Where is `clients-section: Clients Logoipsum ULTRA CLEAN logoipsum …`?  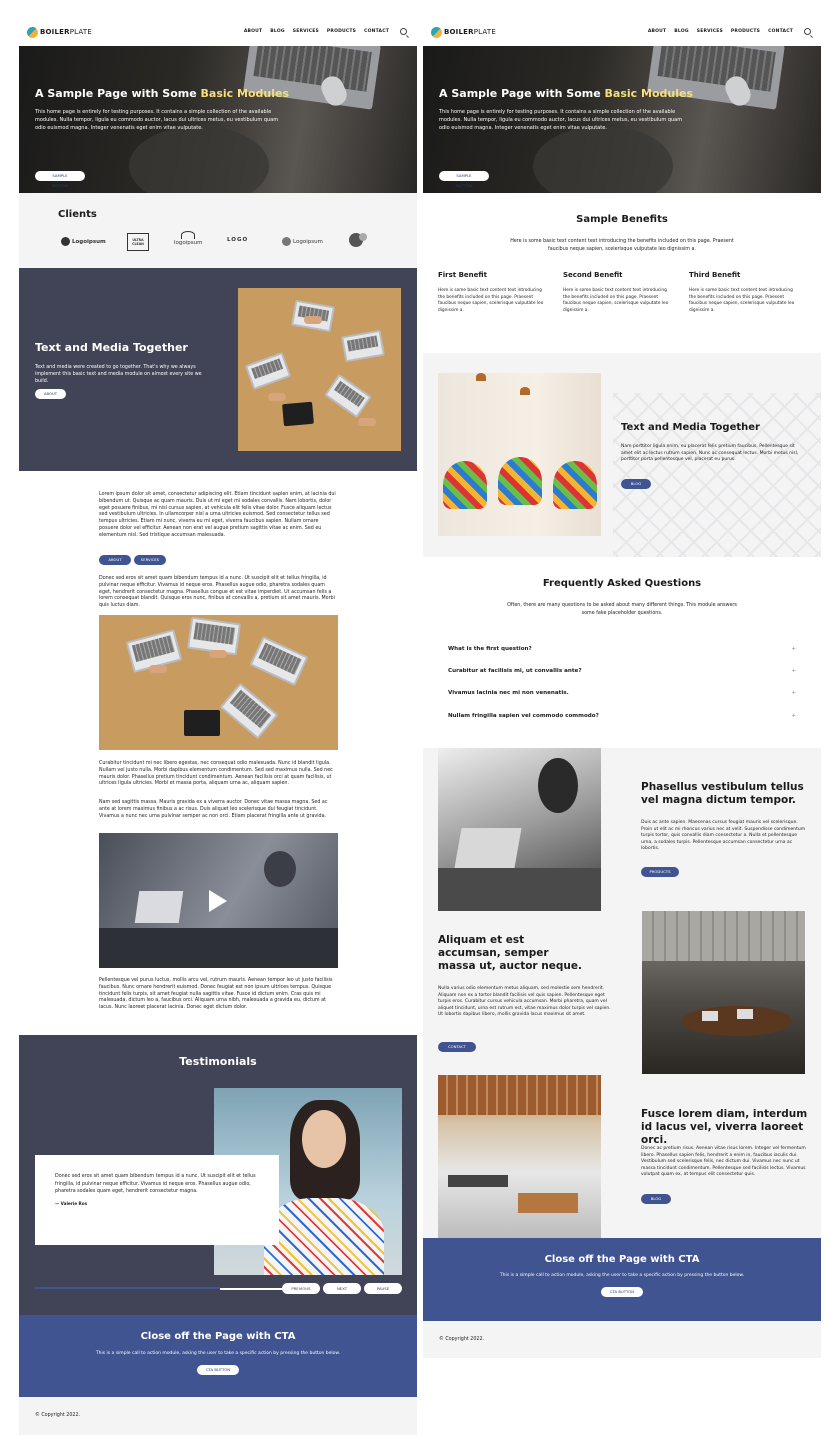
clients-section: Clients Logoipsum ULTRA CLEAN logoipsum … is located at coordinates (218, 230).